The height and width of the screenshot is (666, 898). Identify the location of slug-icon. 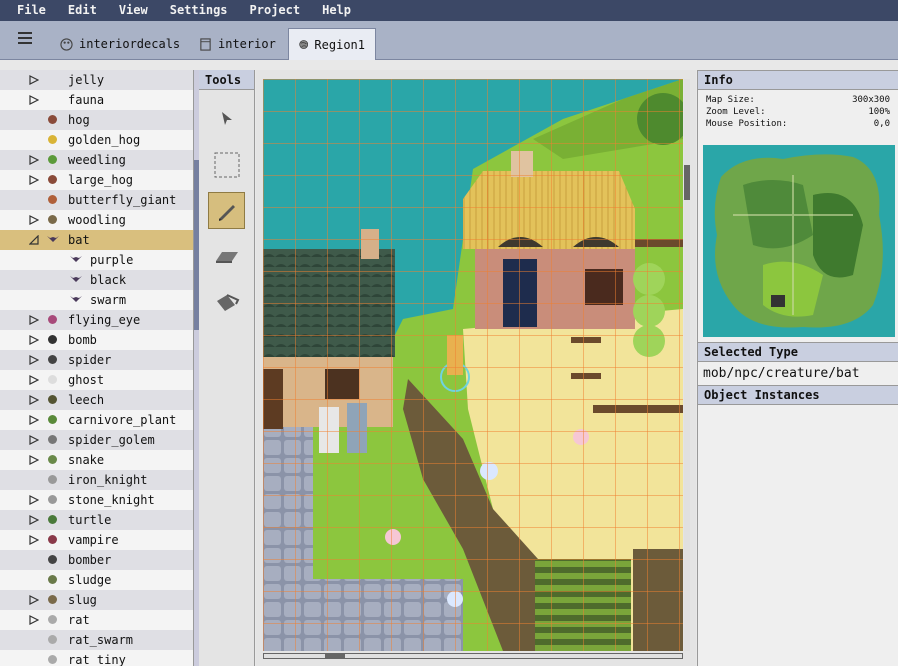
(52, 599).